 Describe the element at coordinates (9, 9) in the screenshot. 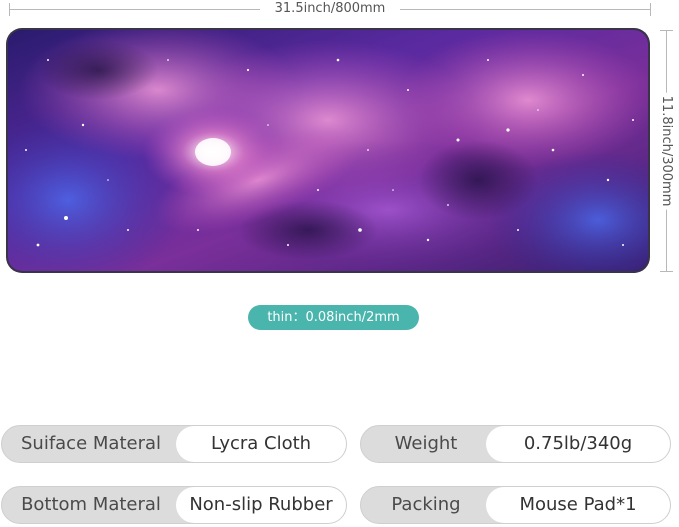

I see `width-dimension-tick-left` at that location.